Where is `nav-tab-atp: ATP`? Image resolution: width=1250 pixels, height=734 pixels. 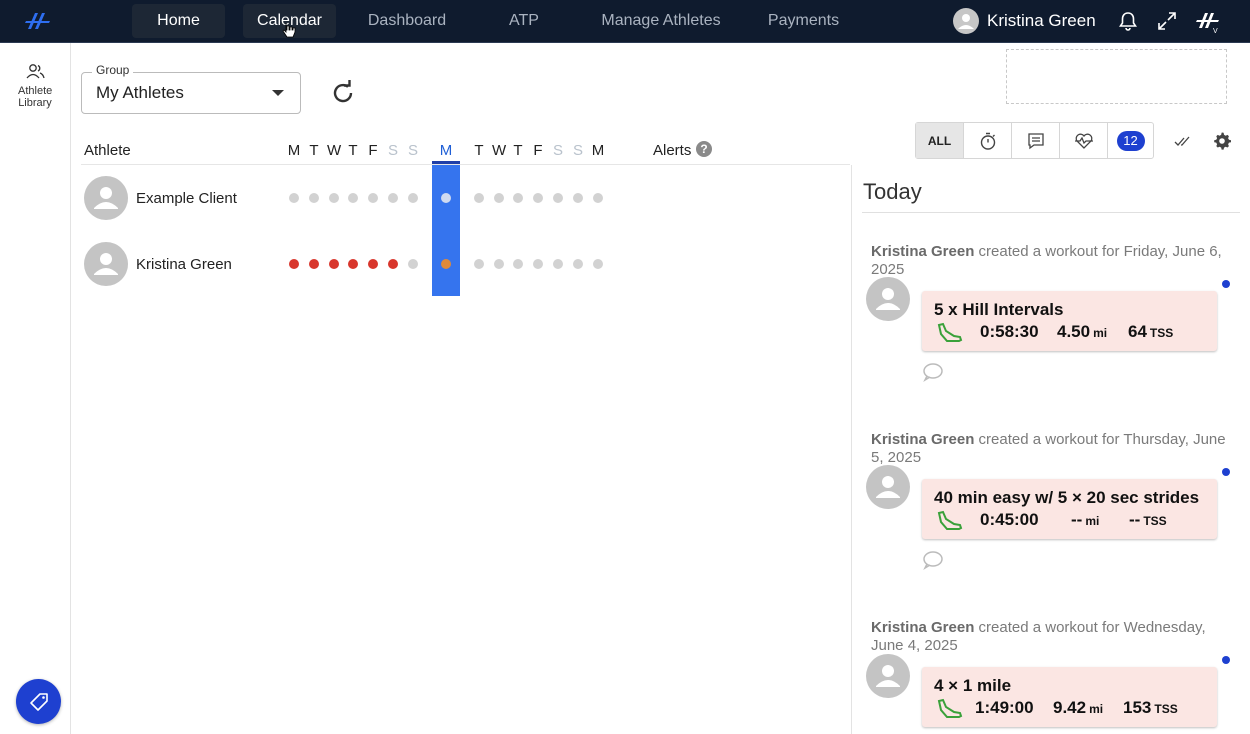 nav-tab-atp: ATP is located at coordinates (524, 21).